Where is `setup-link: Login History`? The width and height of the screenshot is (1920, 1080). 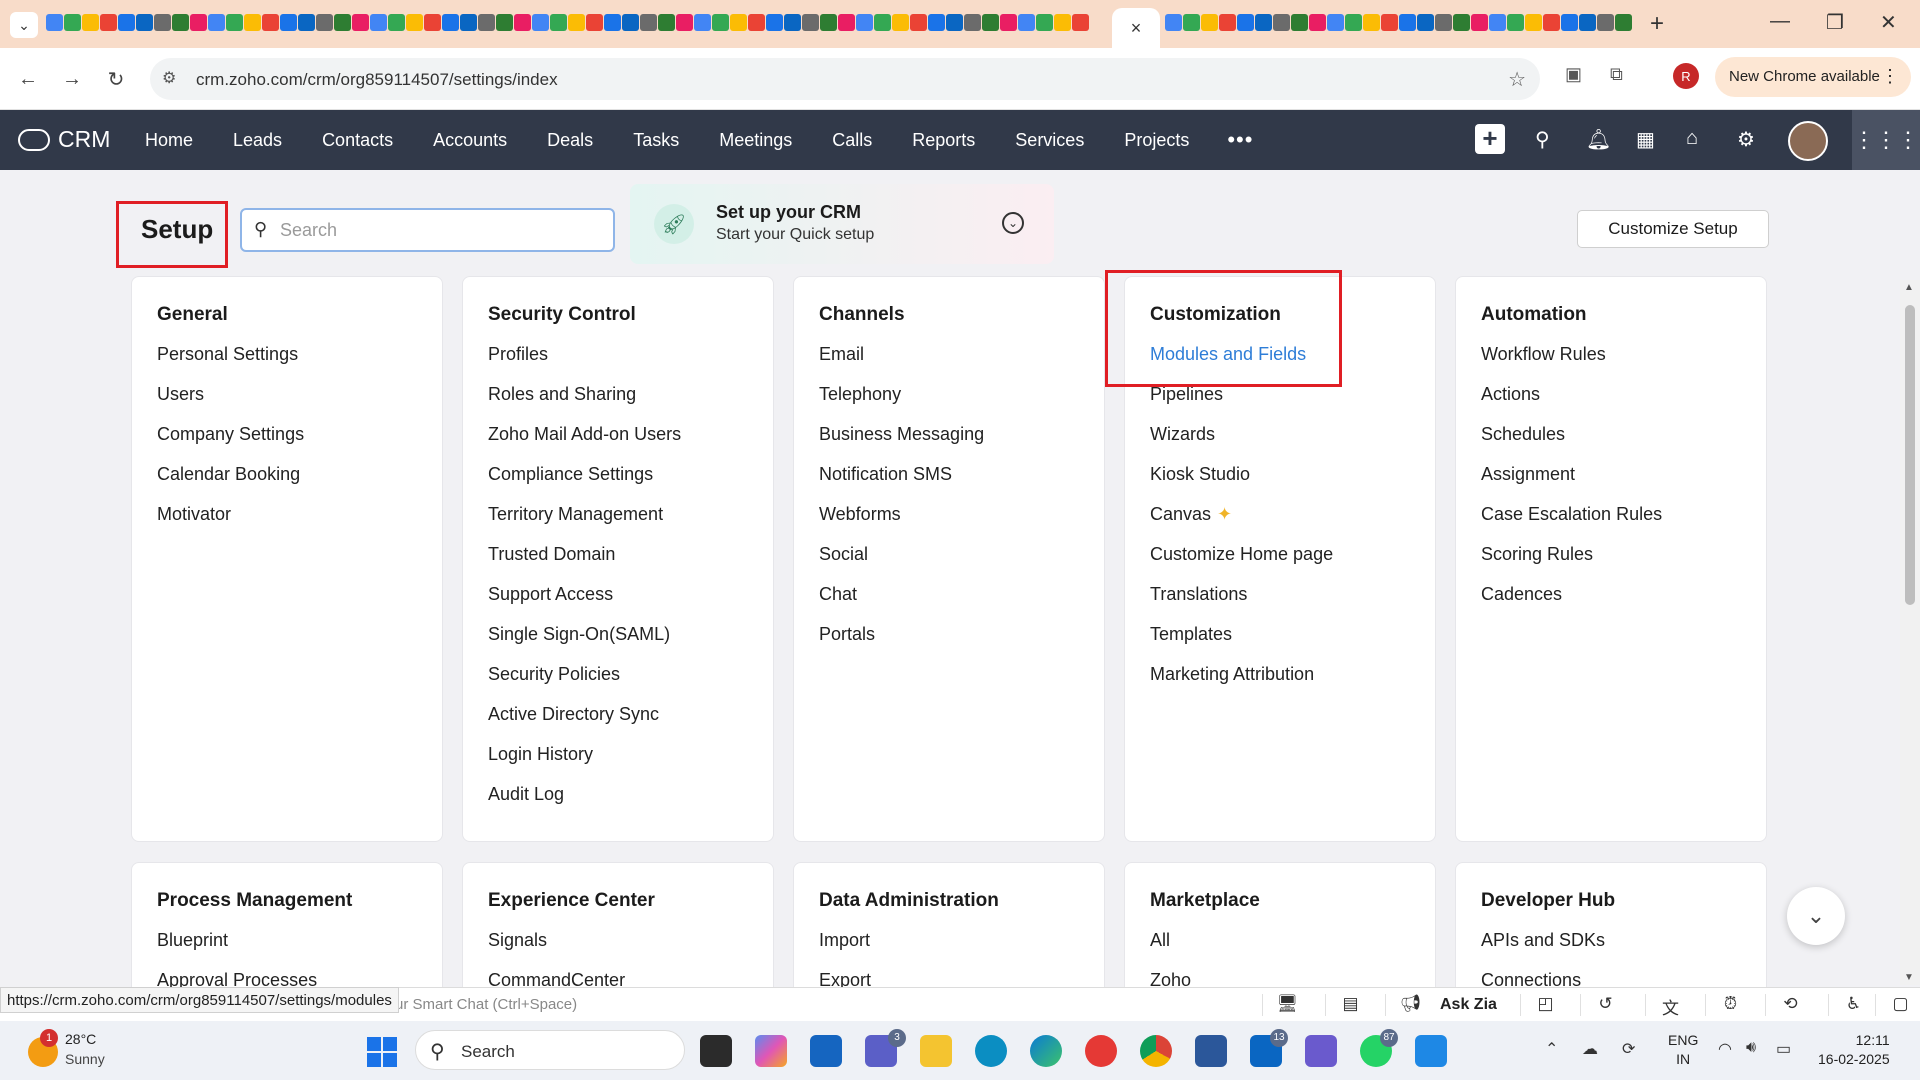
setup-link: Login History is located at coordinates (584, 764).